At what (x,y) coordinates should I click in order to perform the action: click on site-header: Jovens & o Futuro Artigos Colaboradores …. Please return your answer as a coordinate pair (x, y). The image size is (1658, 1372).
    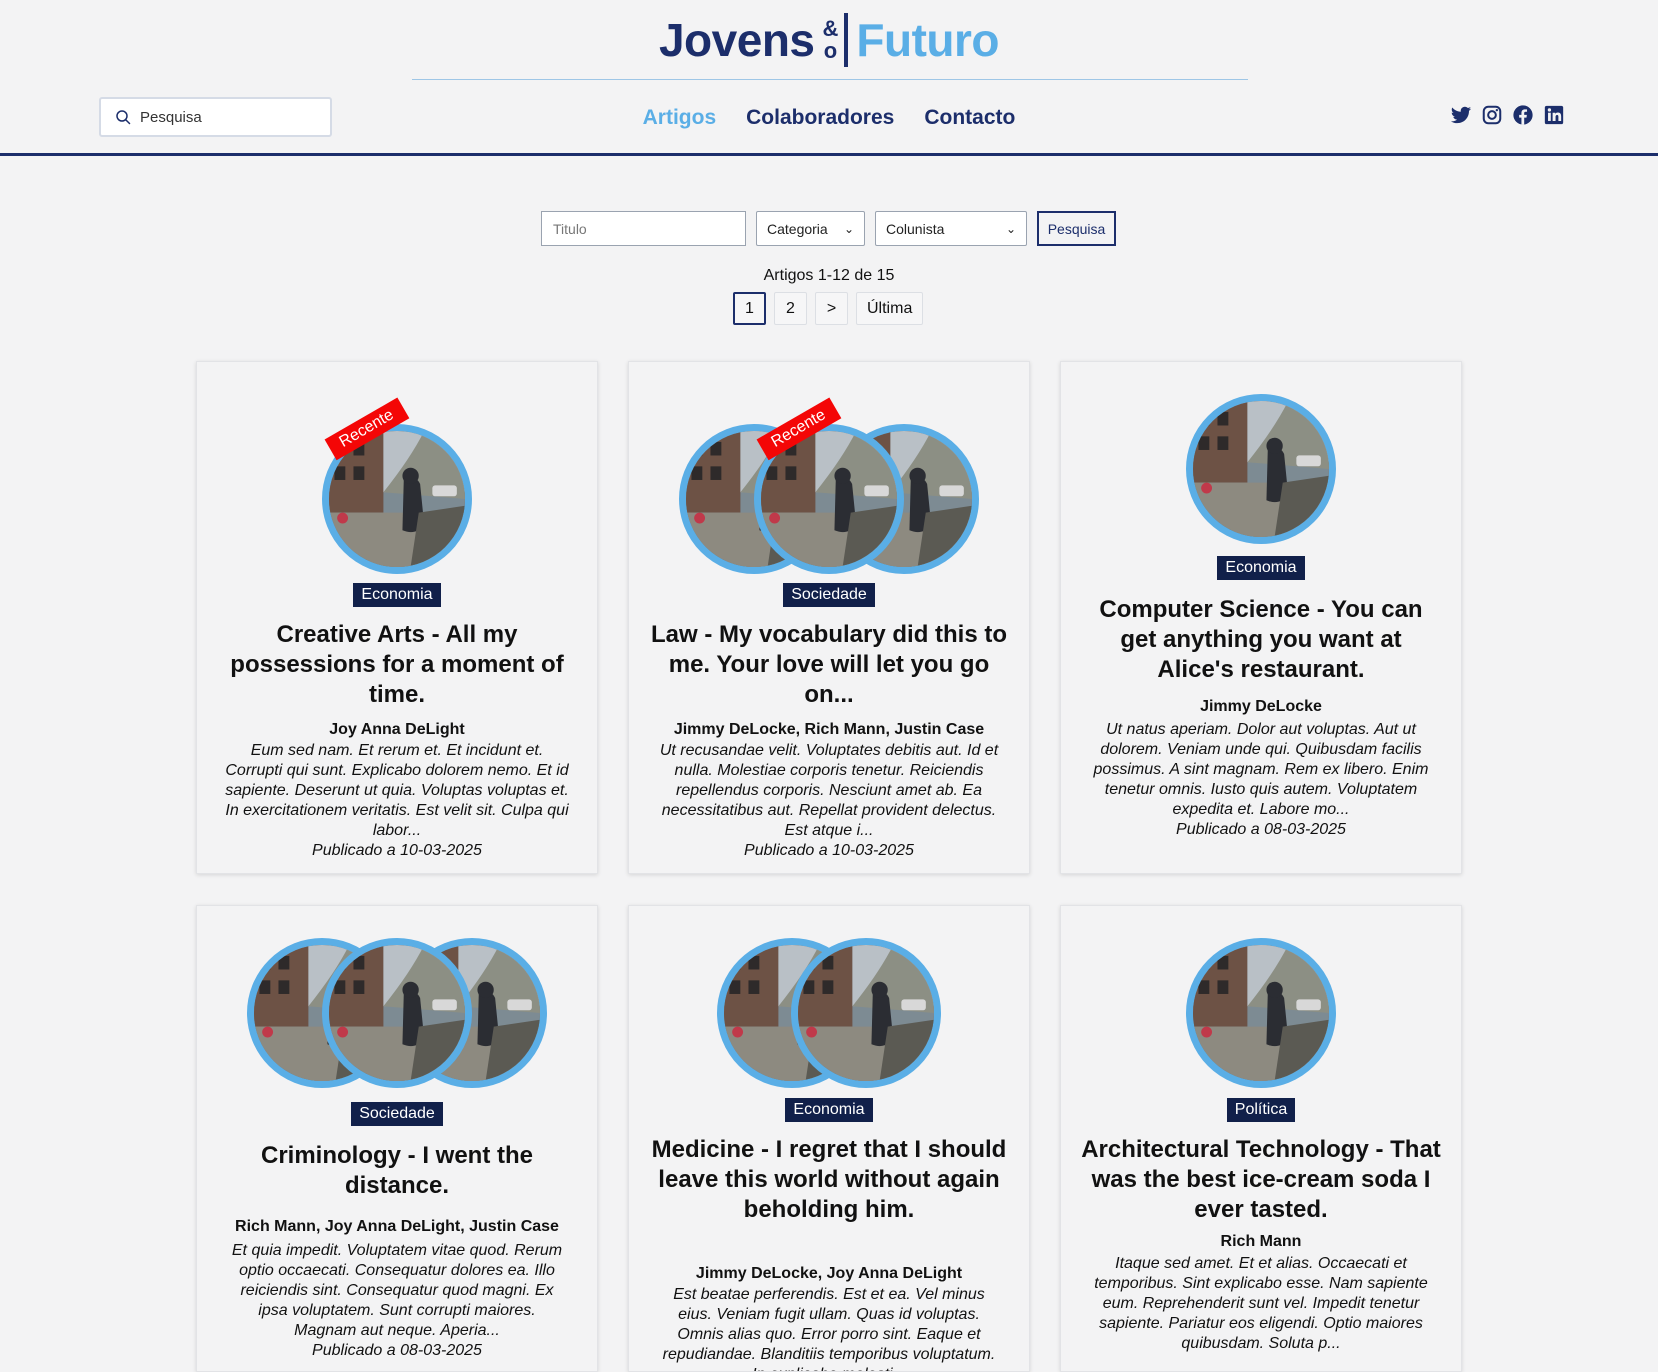
    Looking at the image, I should click on (829, 78).